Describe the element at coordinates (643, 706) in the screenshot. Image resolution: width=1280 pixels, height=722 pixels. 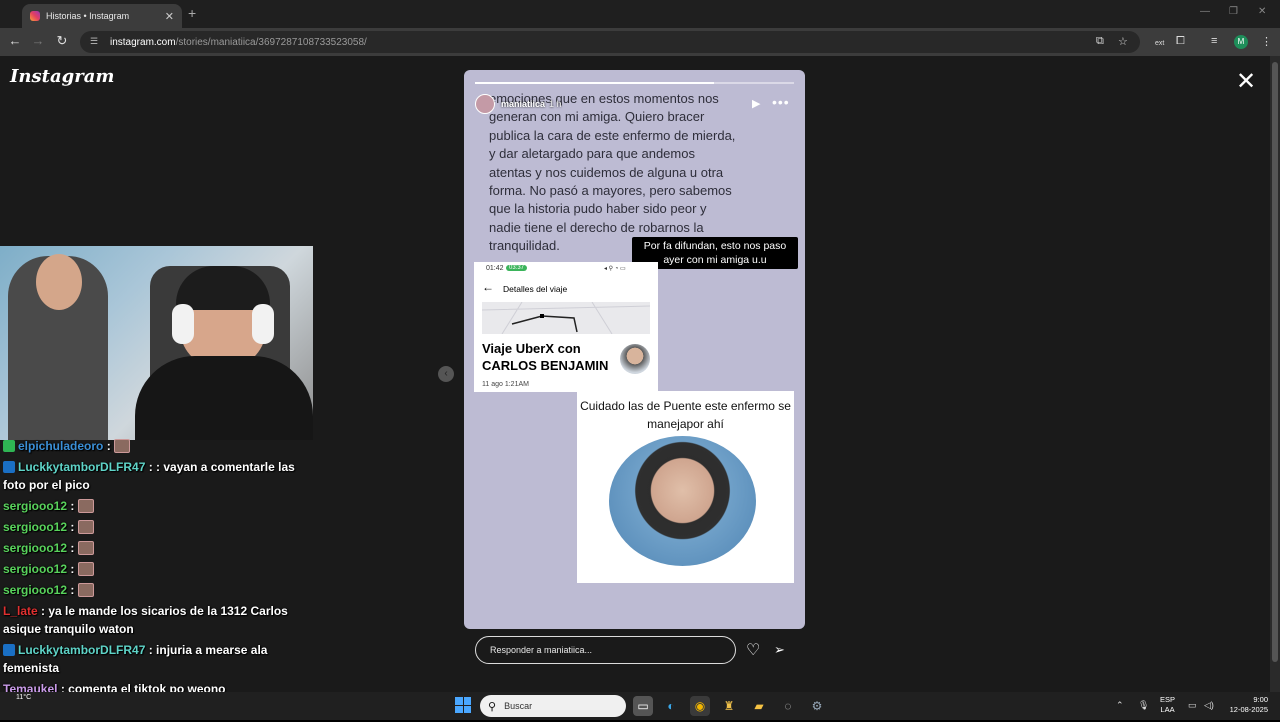
I see `task-view-icon: ▭` at that location.